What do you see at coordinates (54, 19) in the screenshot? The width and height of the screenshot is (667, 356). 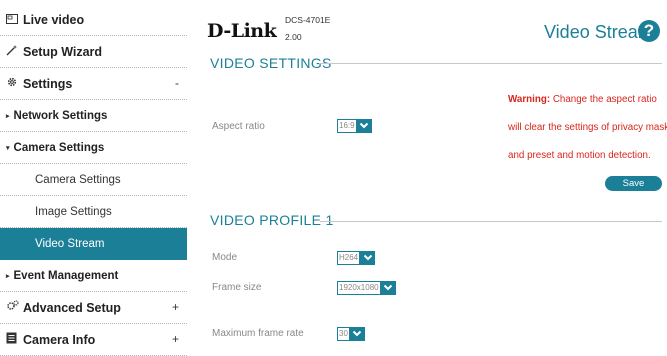 I see `sidebar-item-label: Live video` at bounding box center [54, 19].